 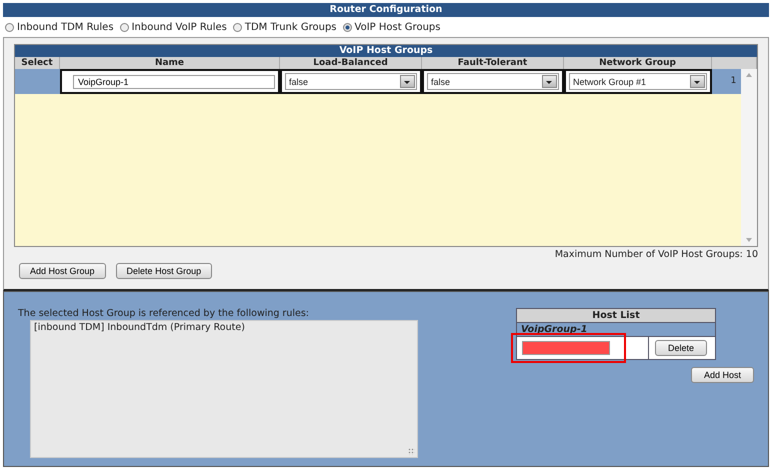 I want to click on radio-tab: TDM Trunk Groups, so click(x=284, y=27).